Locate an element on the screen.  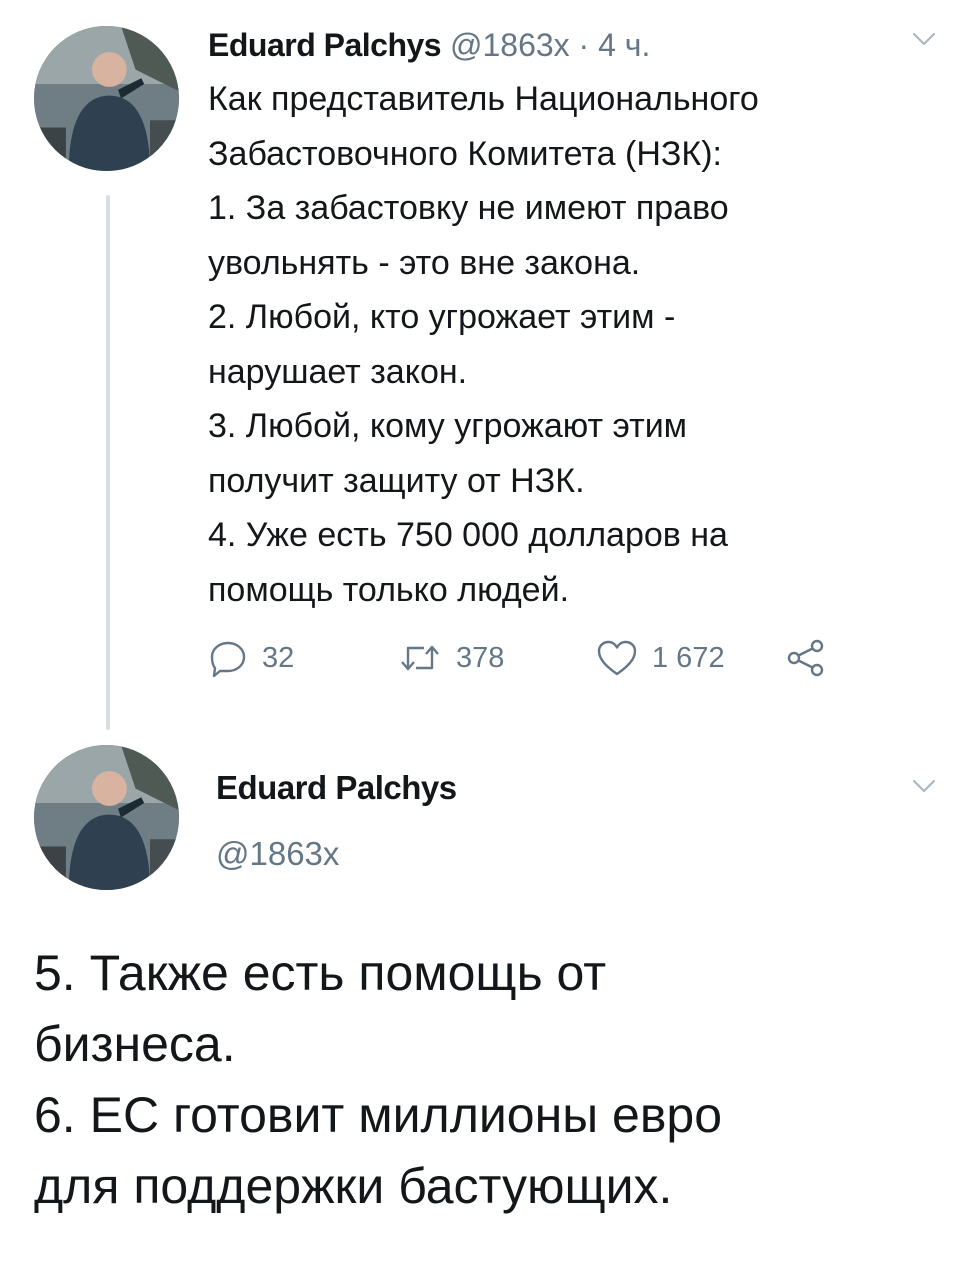
tweet-text-line: Как представитель Национального is located at coordinates (483, 99).